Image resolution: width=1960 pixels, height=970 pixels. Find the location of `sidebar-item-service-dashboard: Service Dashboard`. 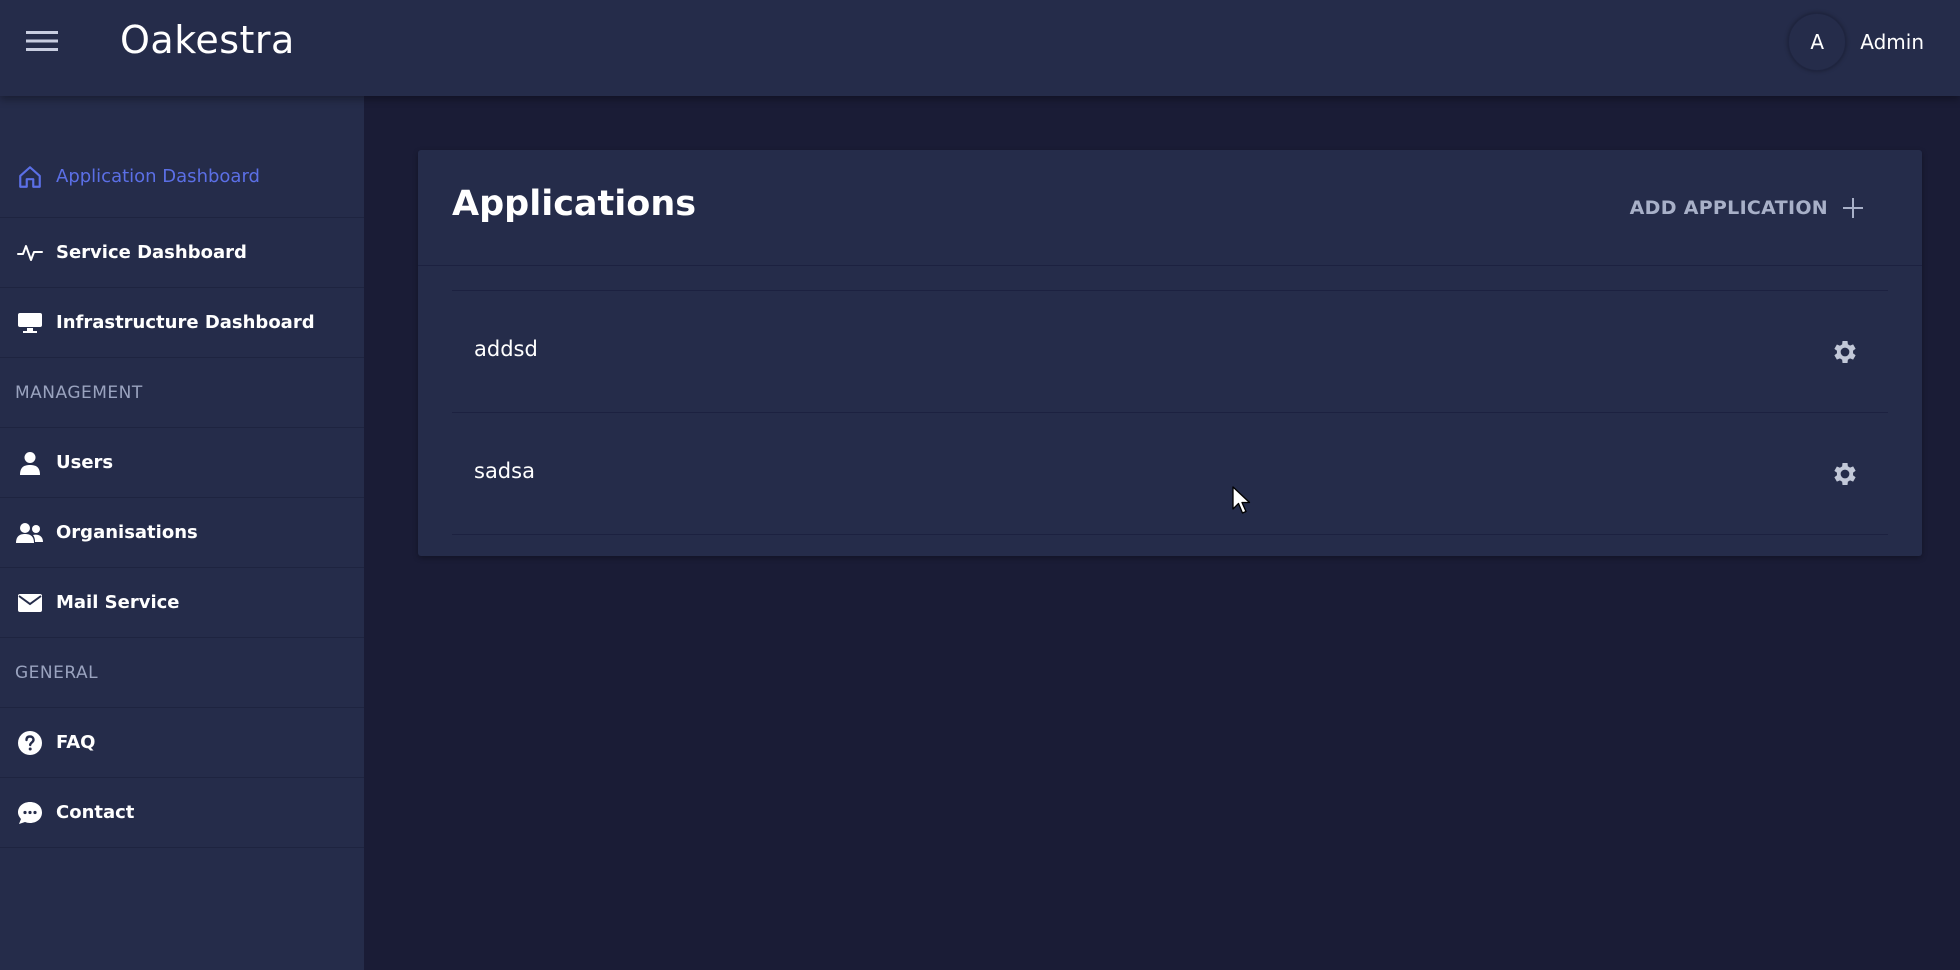

sidebar-item-service-dashboard: Service Dashboard is located at coordinates (182, 253).